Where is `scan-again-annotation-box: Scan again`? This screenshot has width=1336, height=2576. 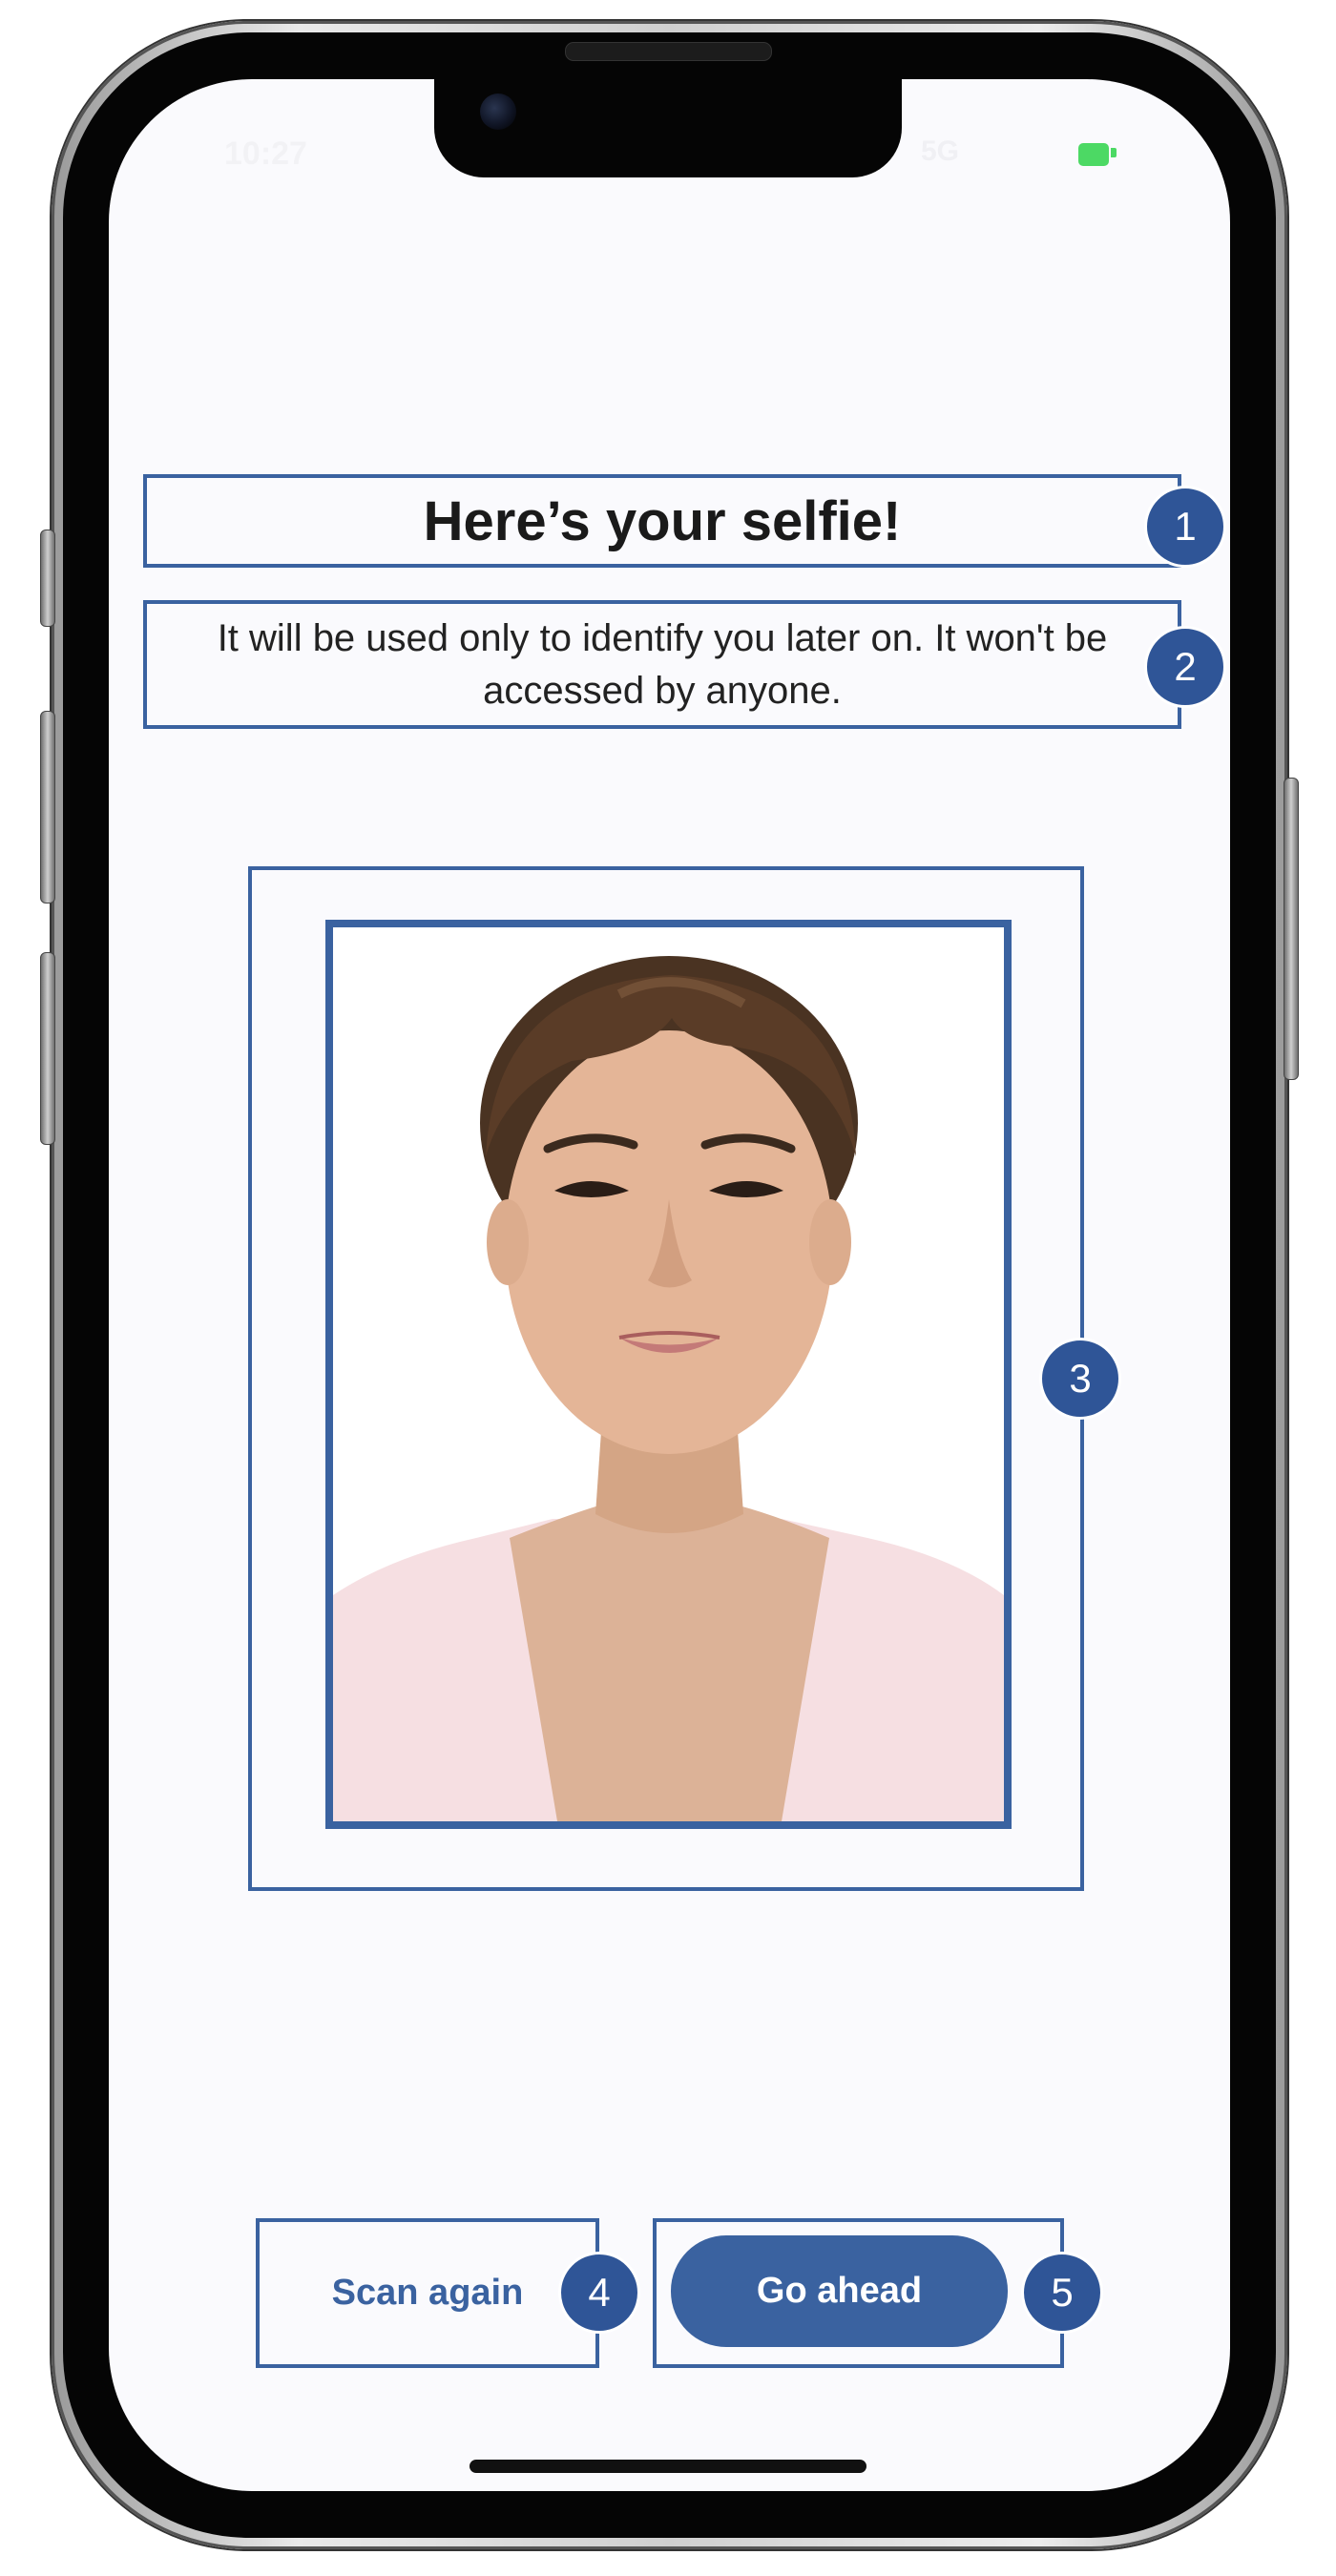 scan-again-annotation-box: Scan again is located at coordinates (427, 2293).